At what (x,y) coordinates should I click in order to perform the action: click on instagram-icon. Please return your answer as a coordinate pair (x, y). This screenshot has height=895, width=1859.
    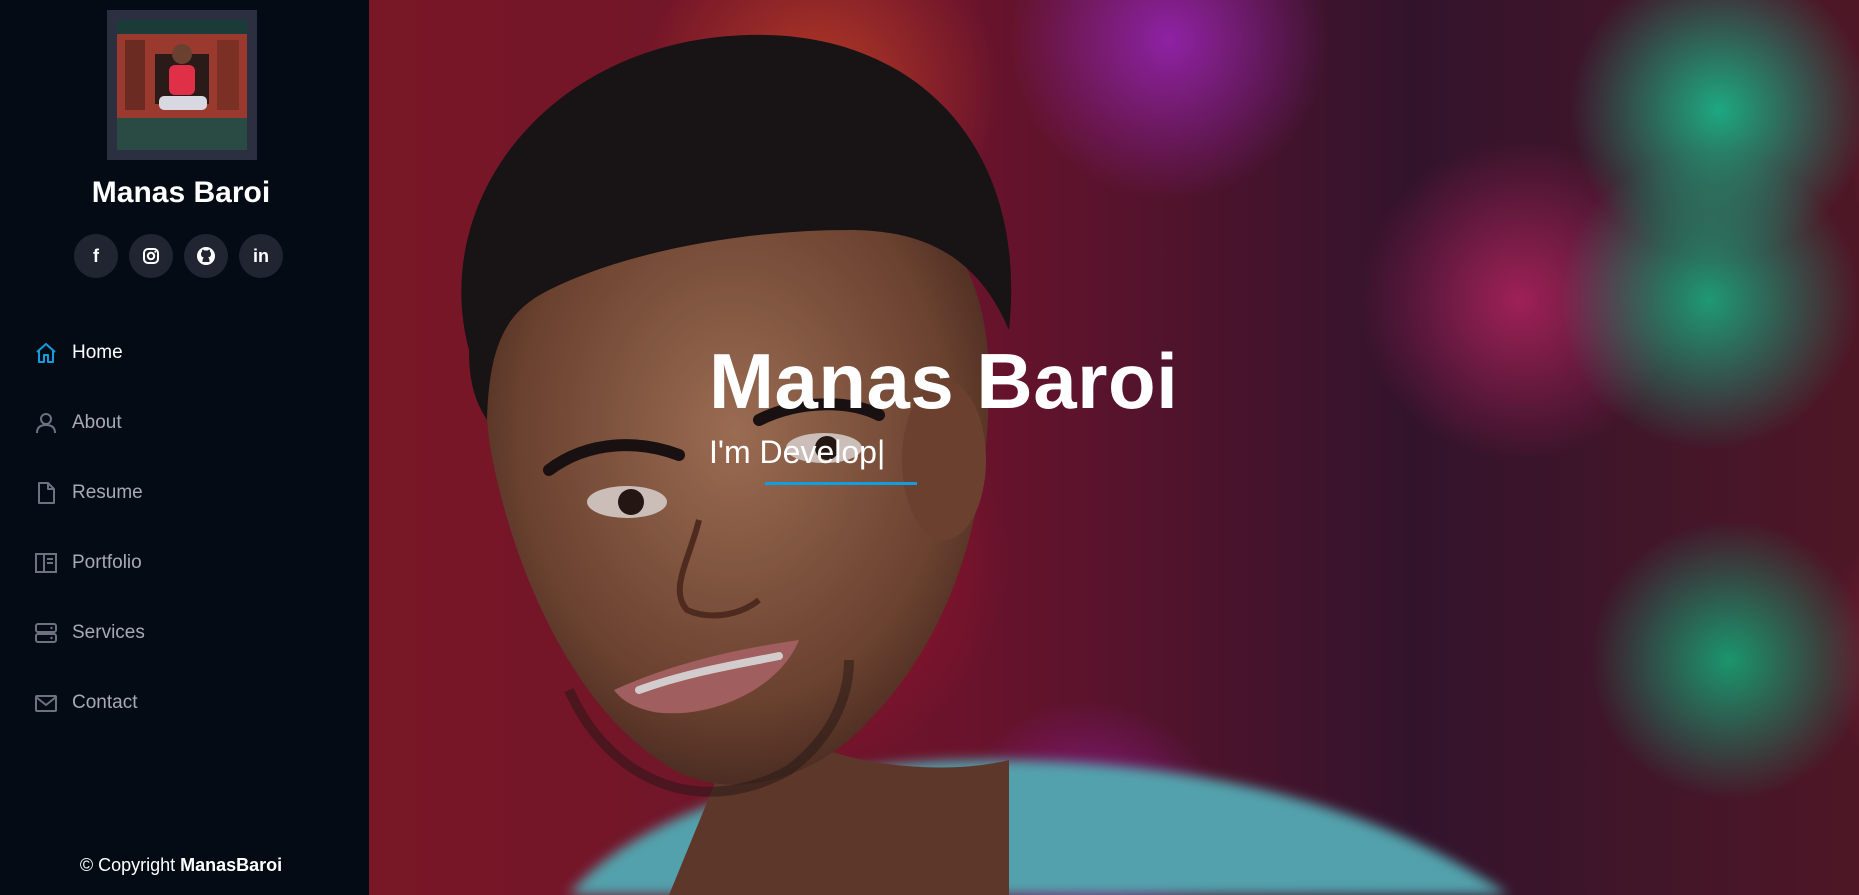
    Looking at the image, I should click on (151, 256).